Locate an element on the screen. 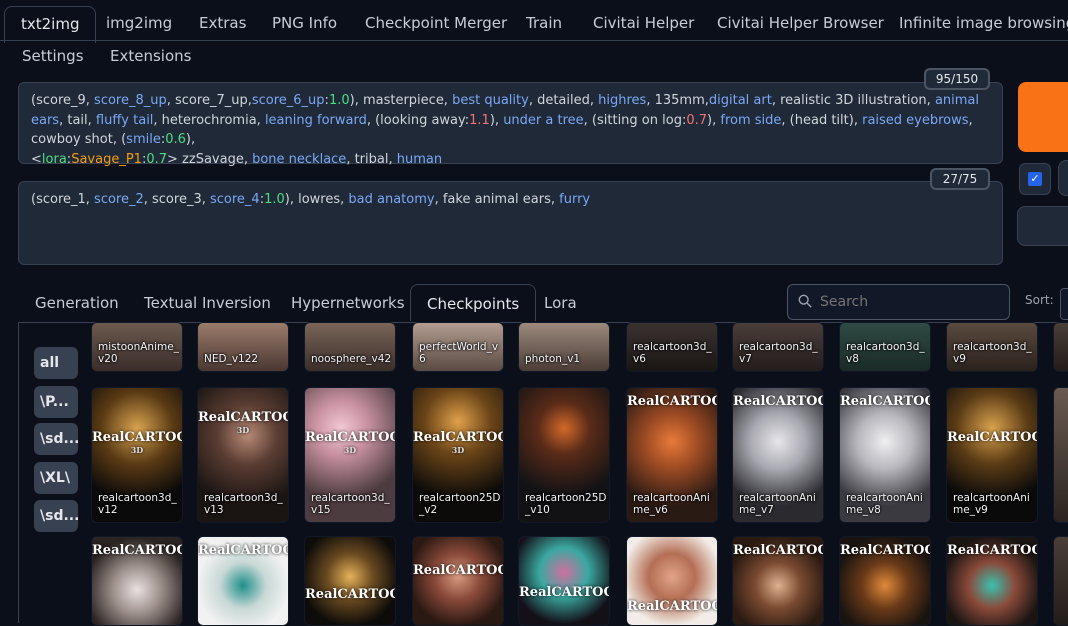  positive-token-counter: 95/150 is located at coordinates (957, 79).